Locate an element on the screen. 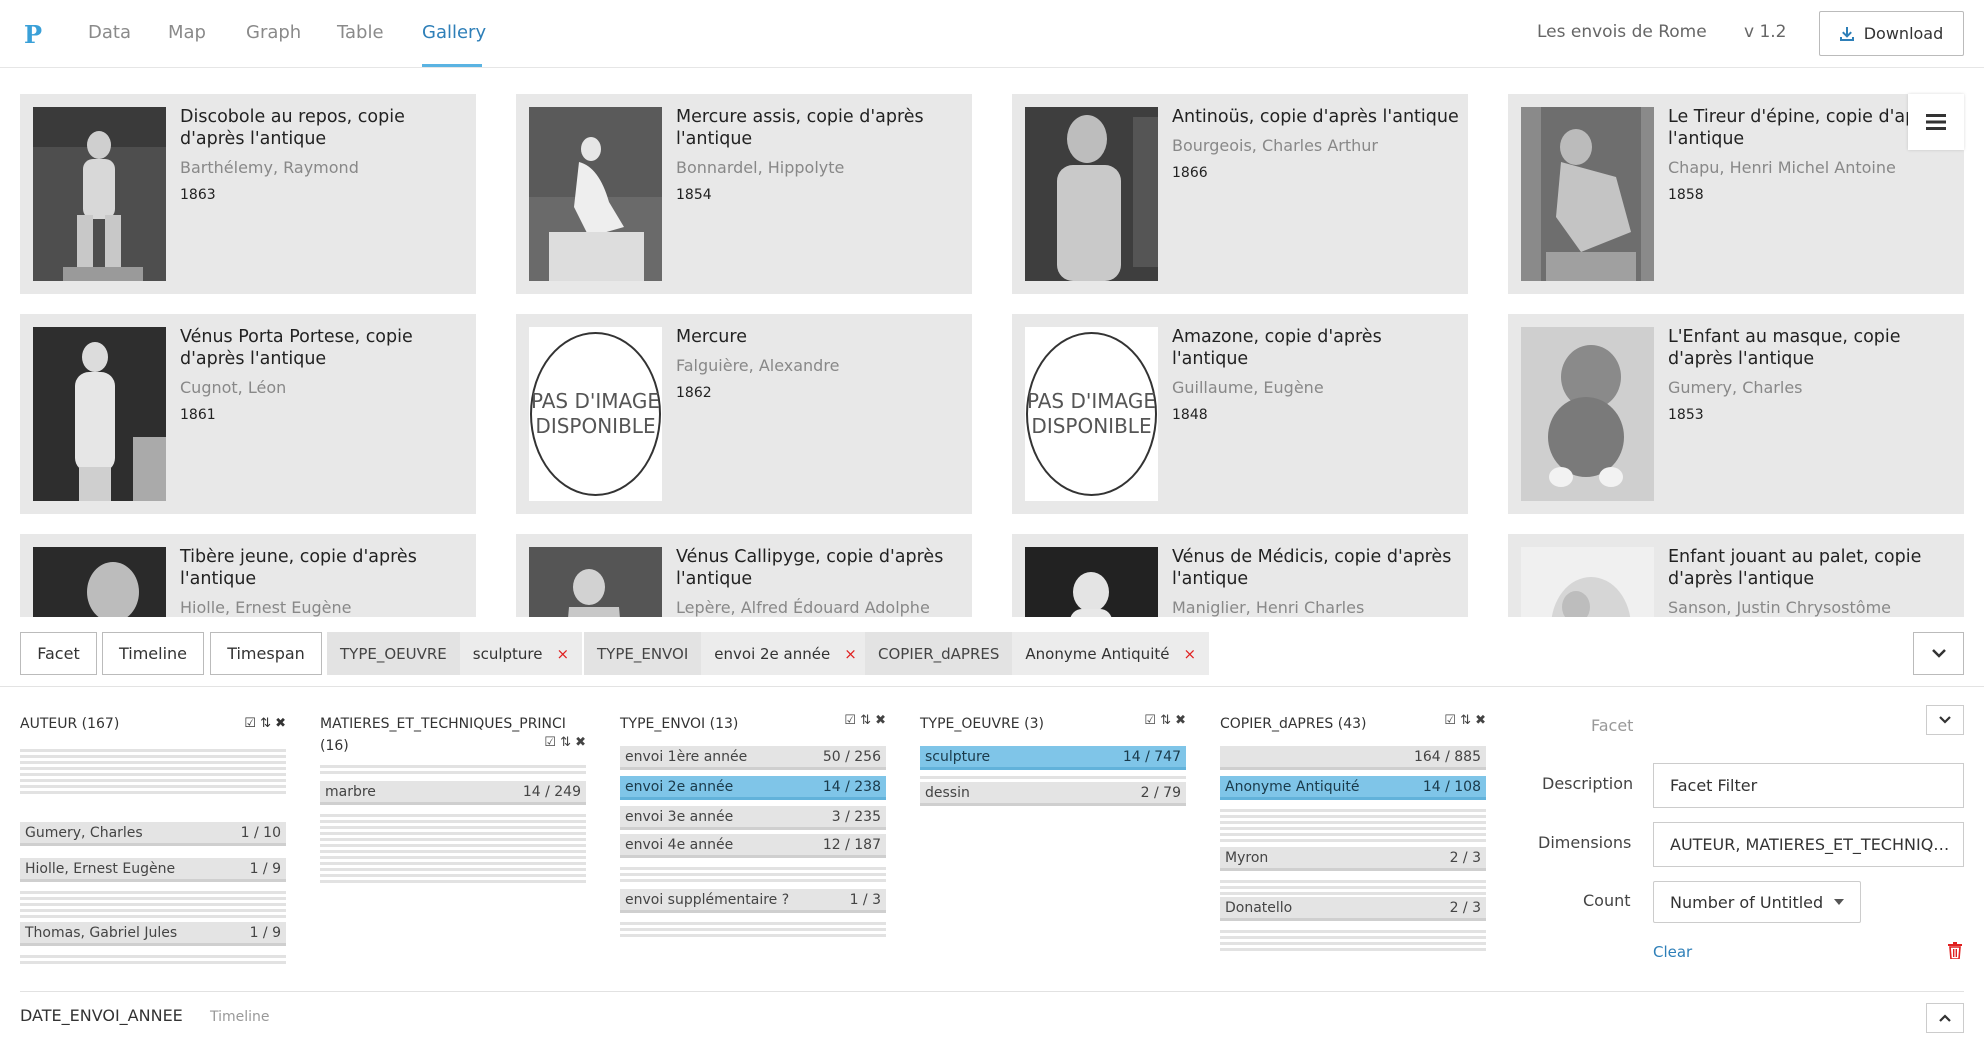  trash-icon is located at coordinates (1955, 950).